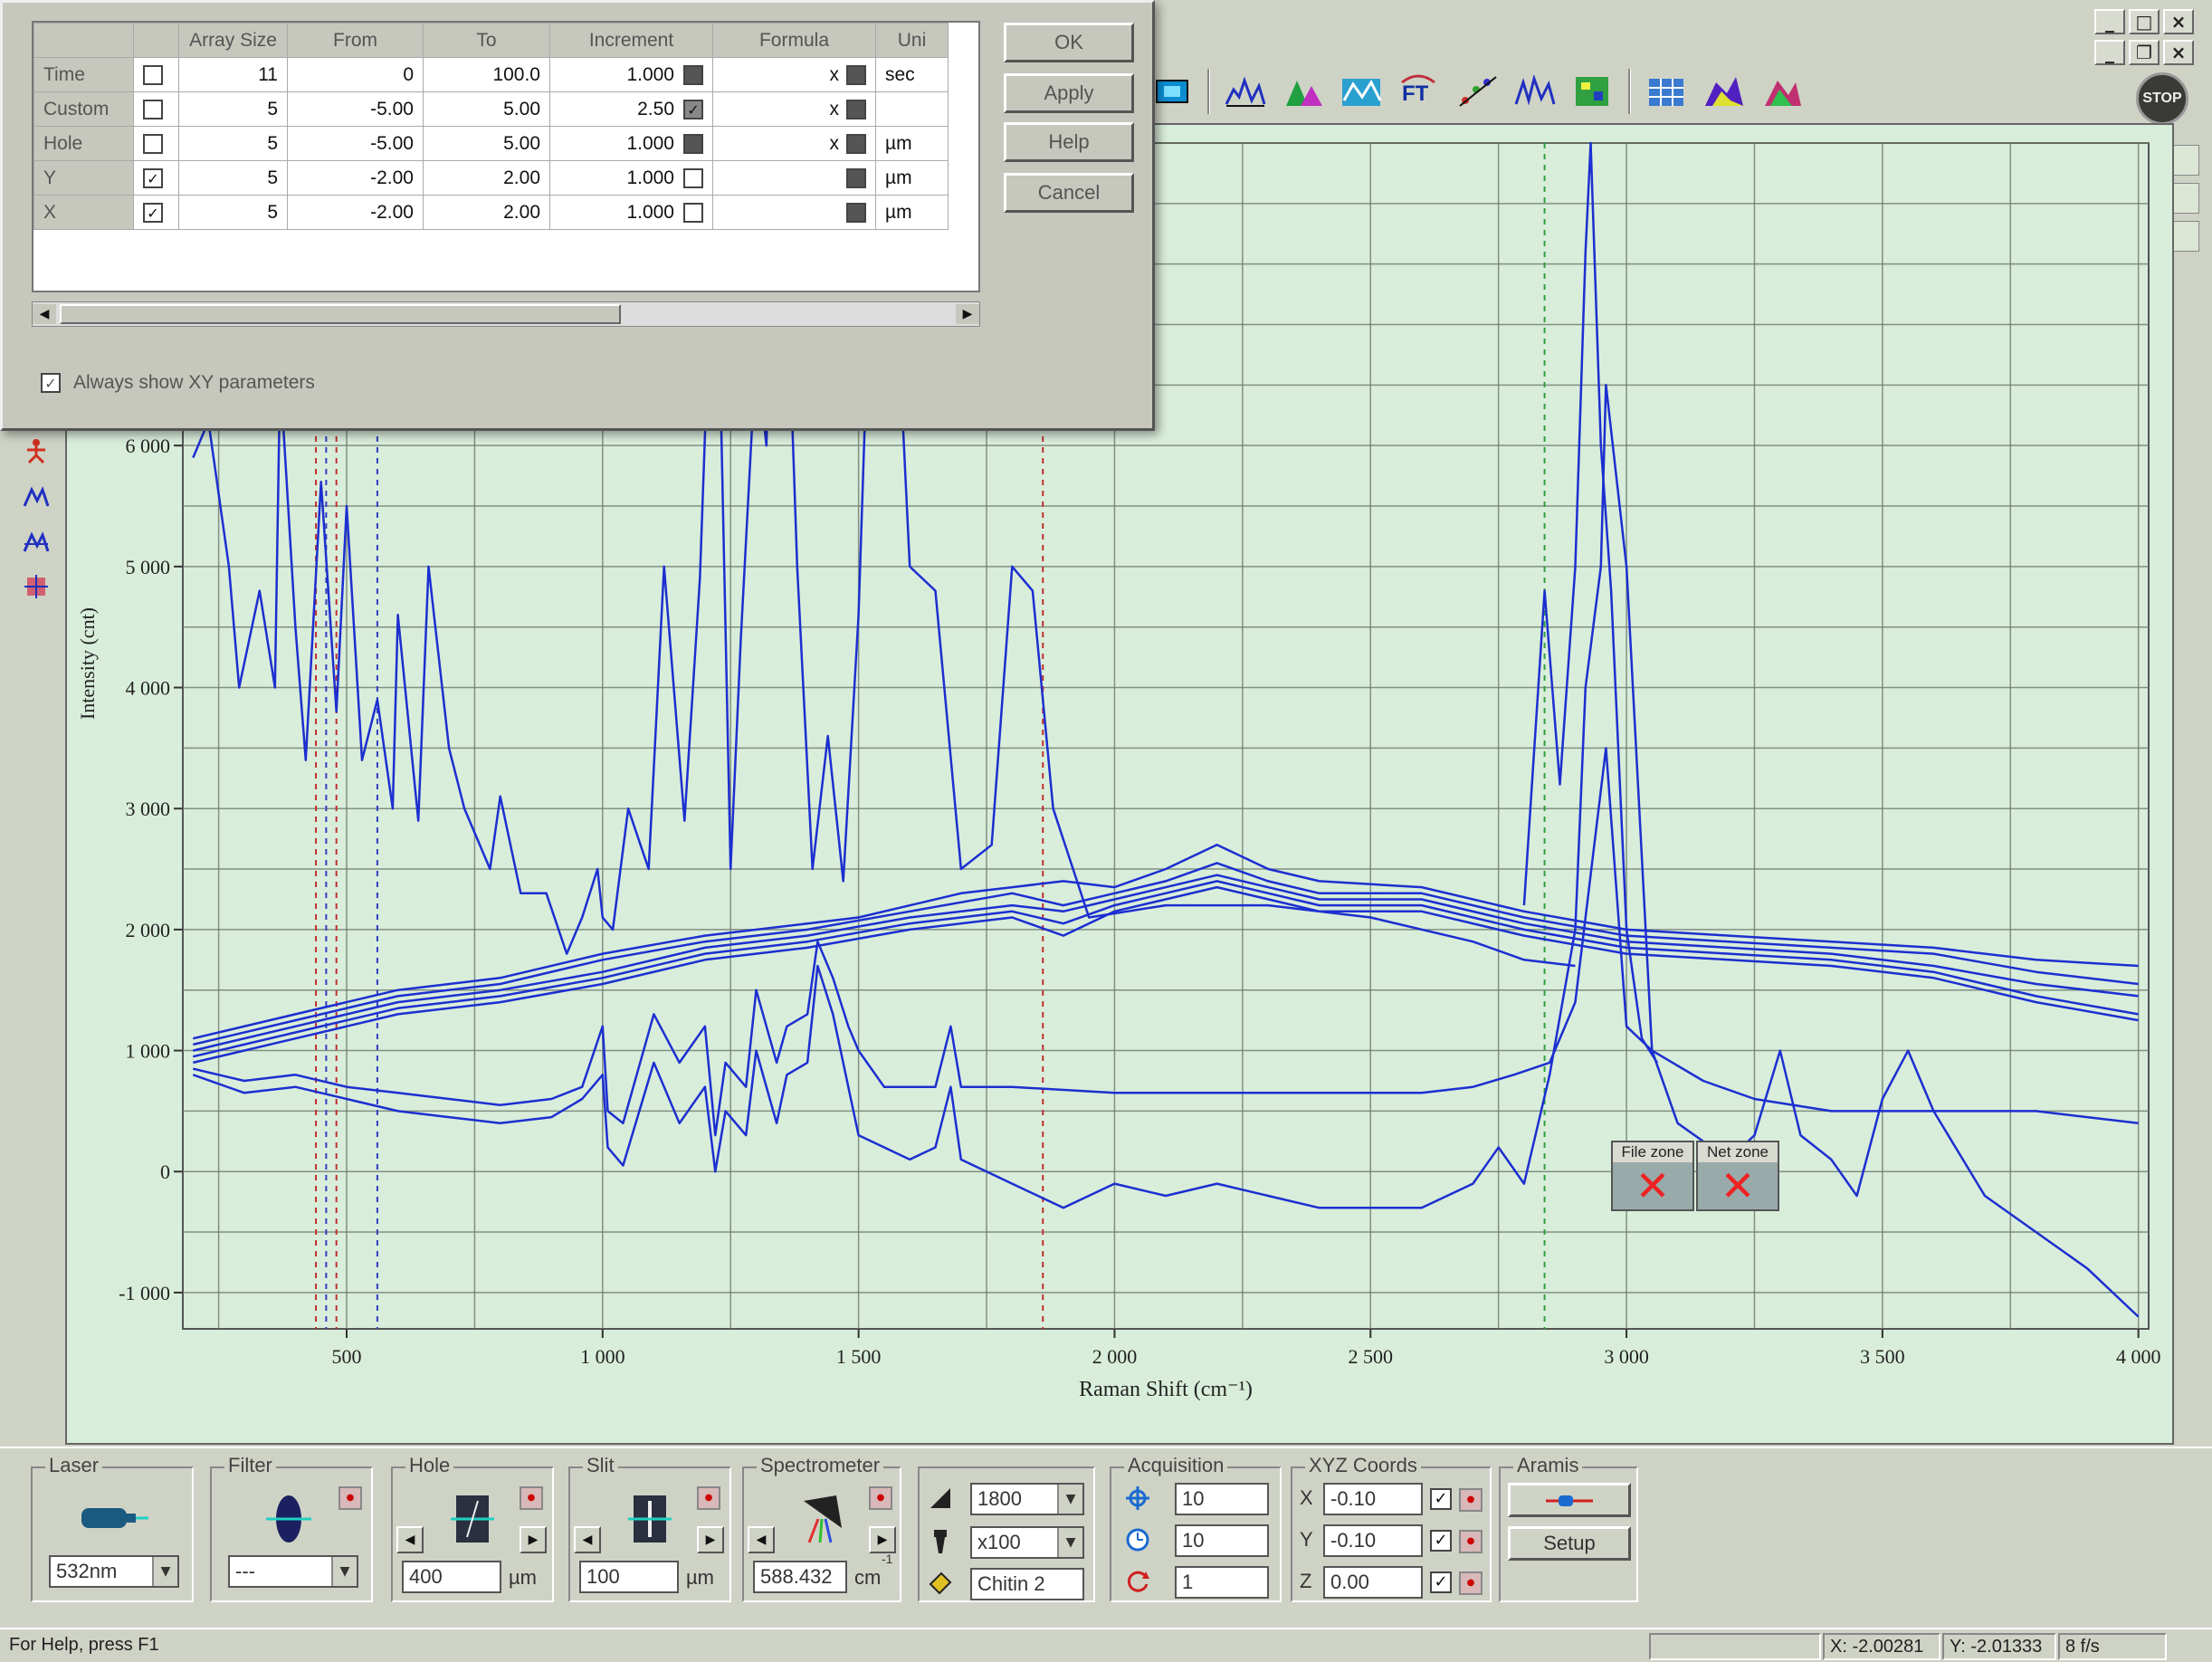 This screenshot has width=2212, height=1662. What do you see at coordinates (486, 178) in the screenshot?
I see `to-cell: 2.00` at bounding box center [486, 178].